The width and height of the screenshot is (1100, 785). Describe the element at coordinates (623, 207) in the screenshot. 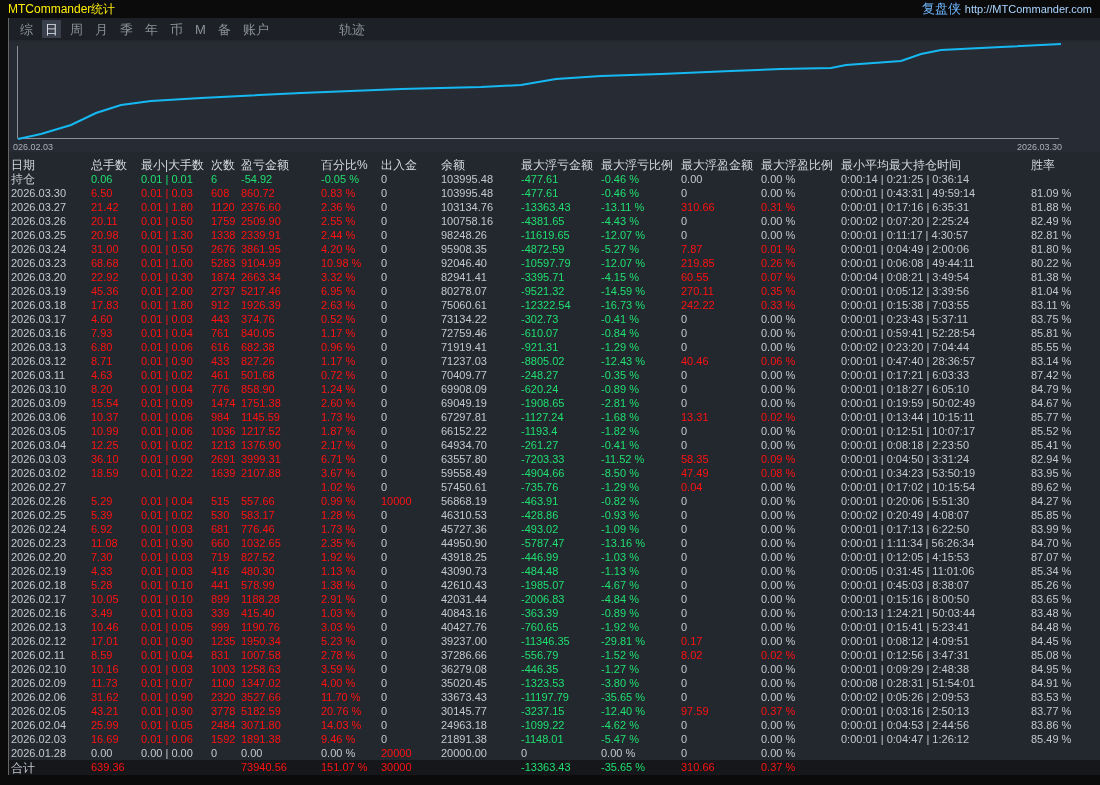

I see `table-cell-text: -13.11 %` at that location.